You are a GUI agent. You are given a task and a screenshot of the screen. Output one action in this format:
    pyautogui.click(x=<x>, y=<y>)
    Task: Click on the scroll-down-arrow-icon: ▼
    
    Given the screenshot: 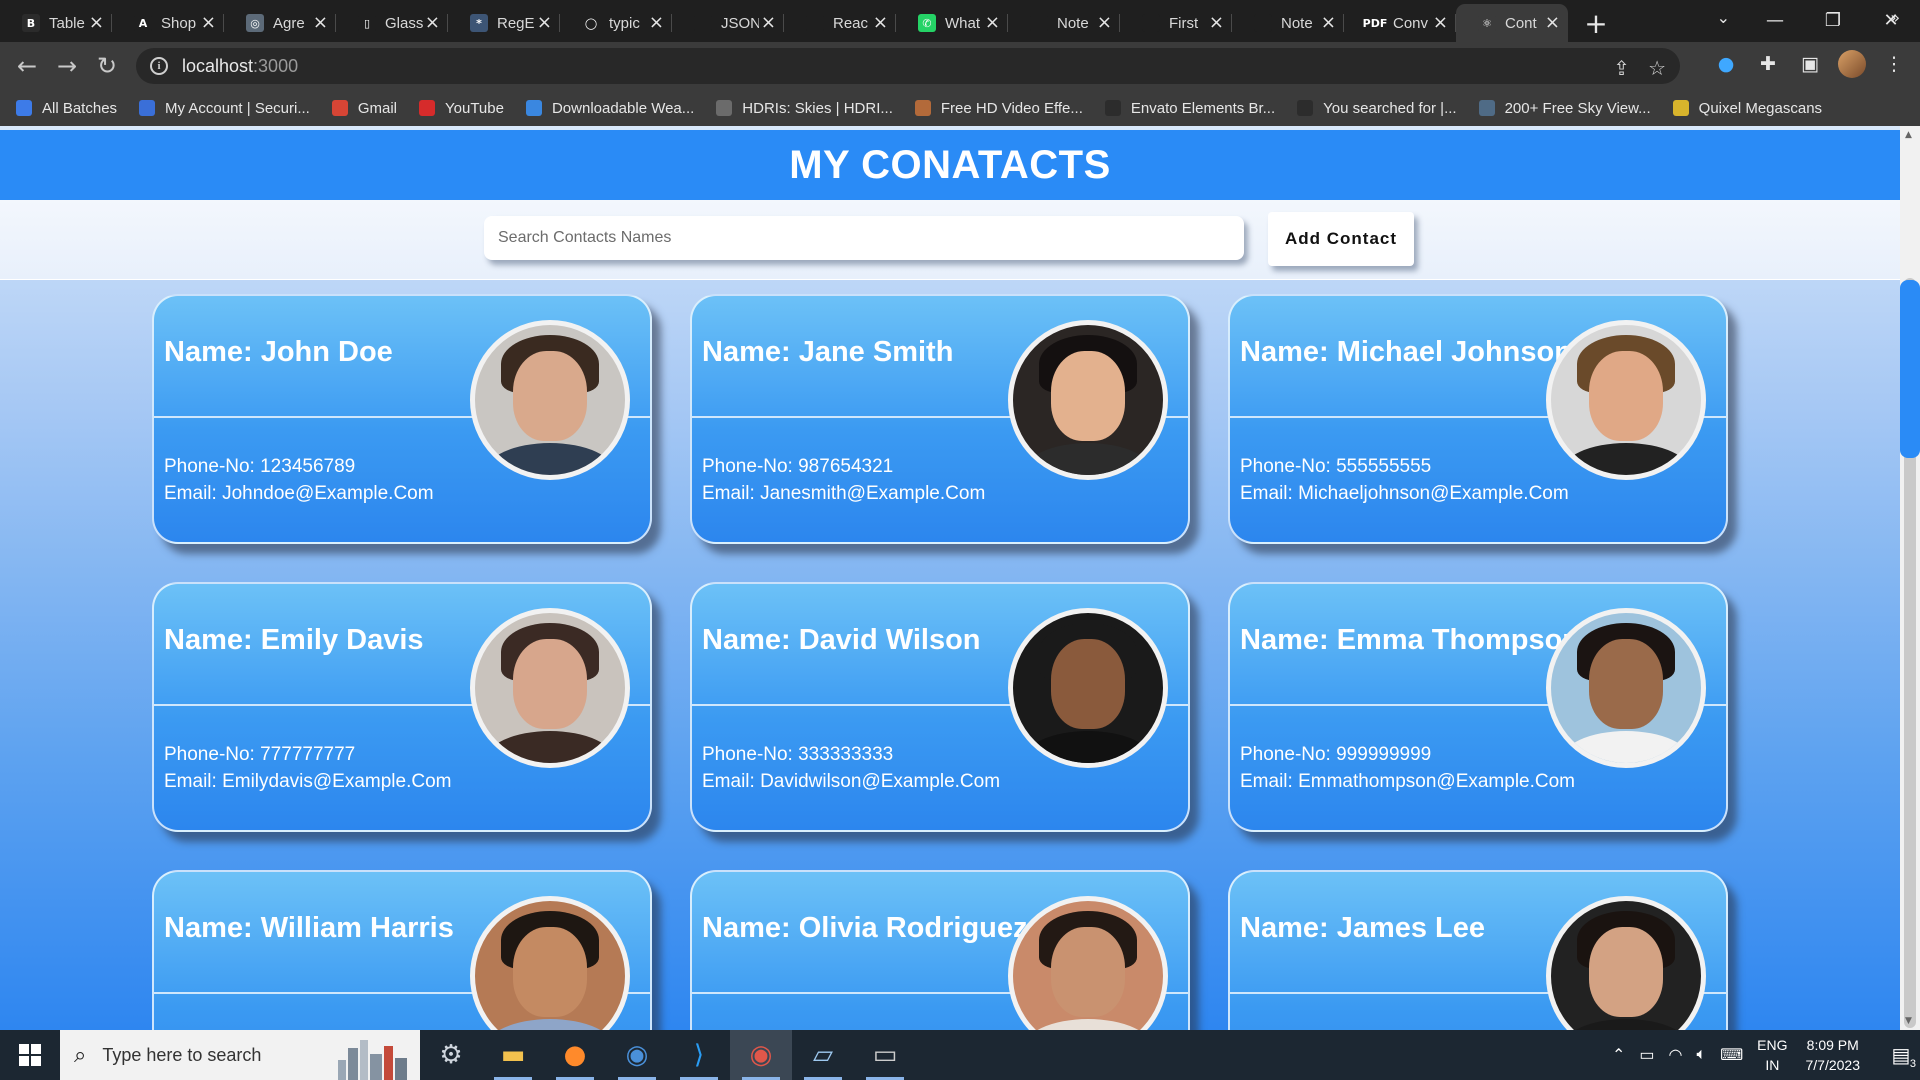 What is the action you would take?
    pyautogui.click(x=1908, y=1021)
    